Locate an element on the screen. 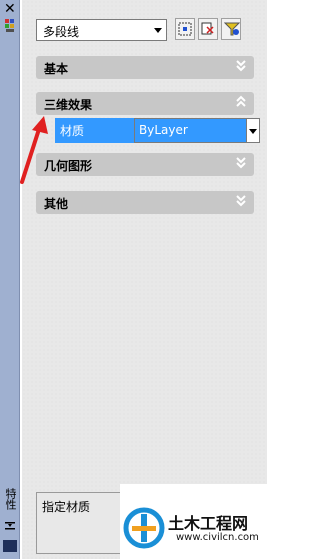  select-objects-button is located at coordinates (208, 29).